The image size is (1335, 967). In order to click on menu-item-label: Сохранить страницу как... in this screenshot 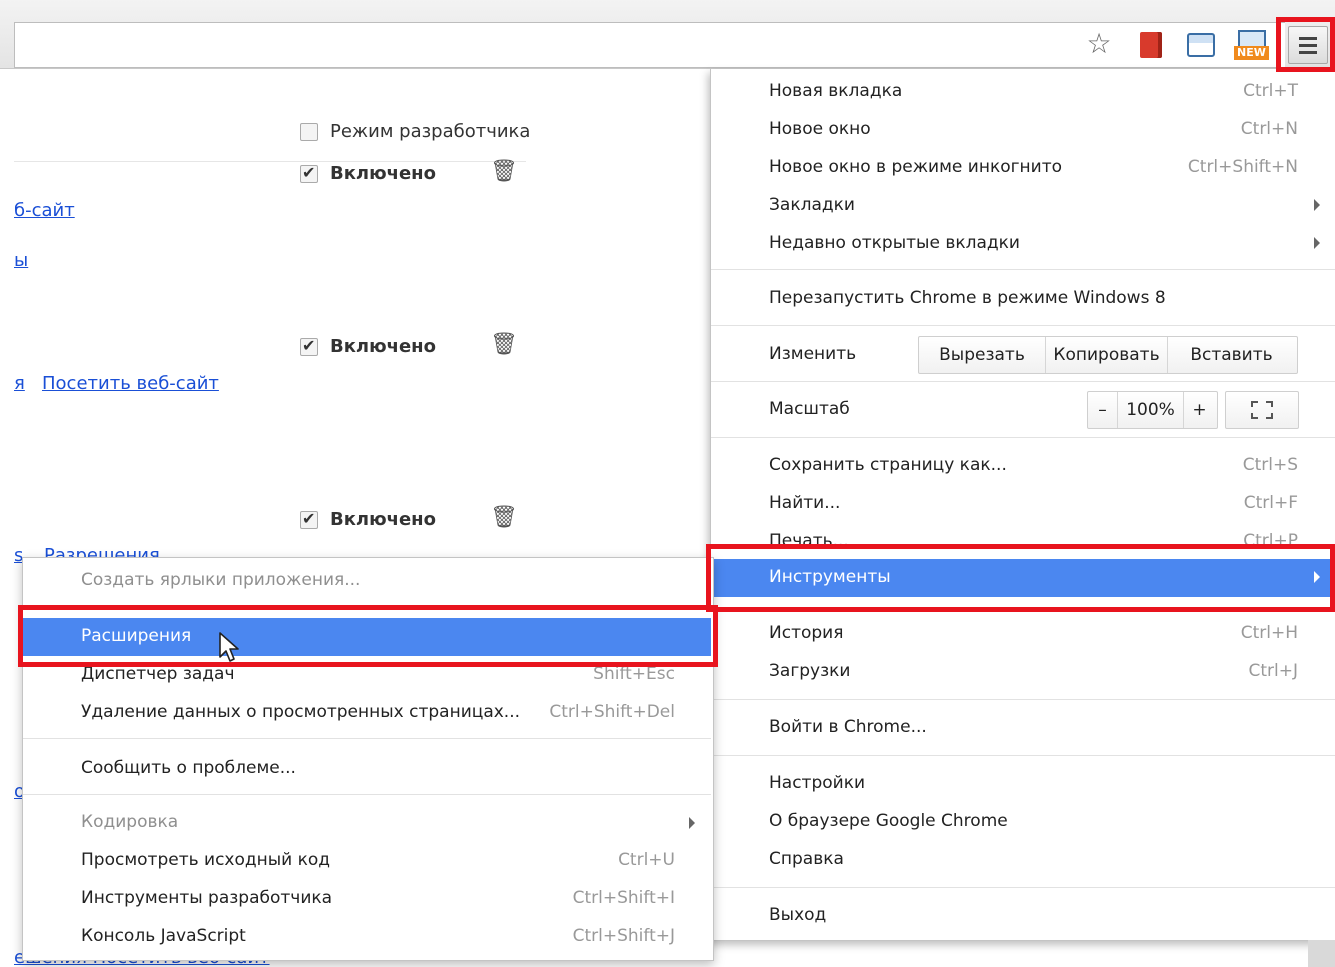, I will do `click(888, 465)`.